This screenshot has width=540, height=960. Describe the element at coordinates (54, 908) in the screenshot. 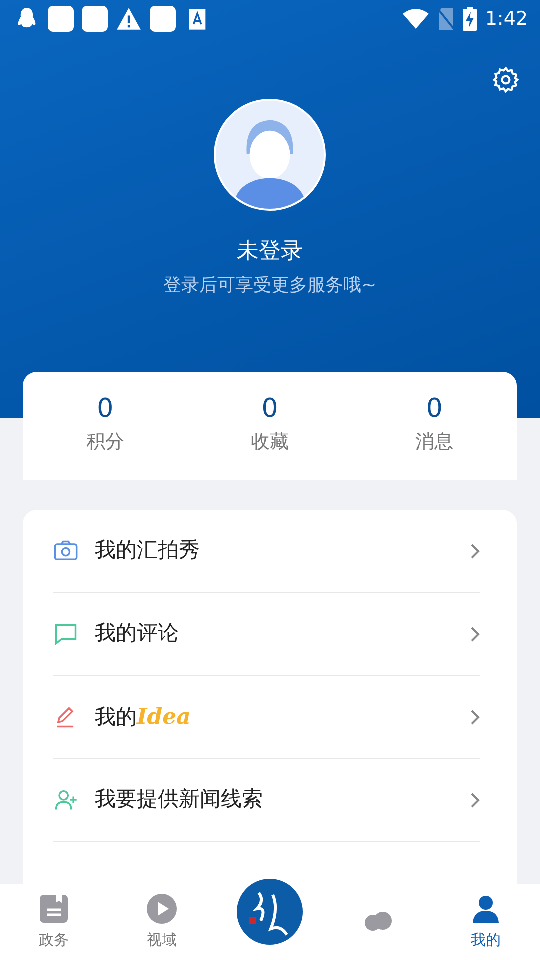

I see `book-icon` at that location.